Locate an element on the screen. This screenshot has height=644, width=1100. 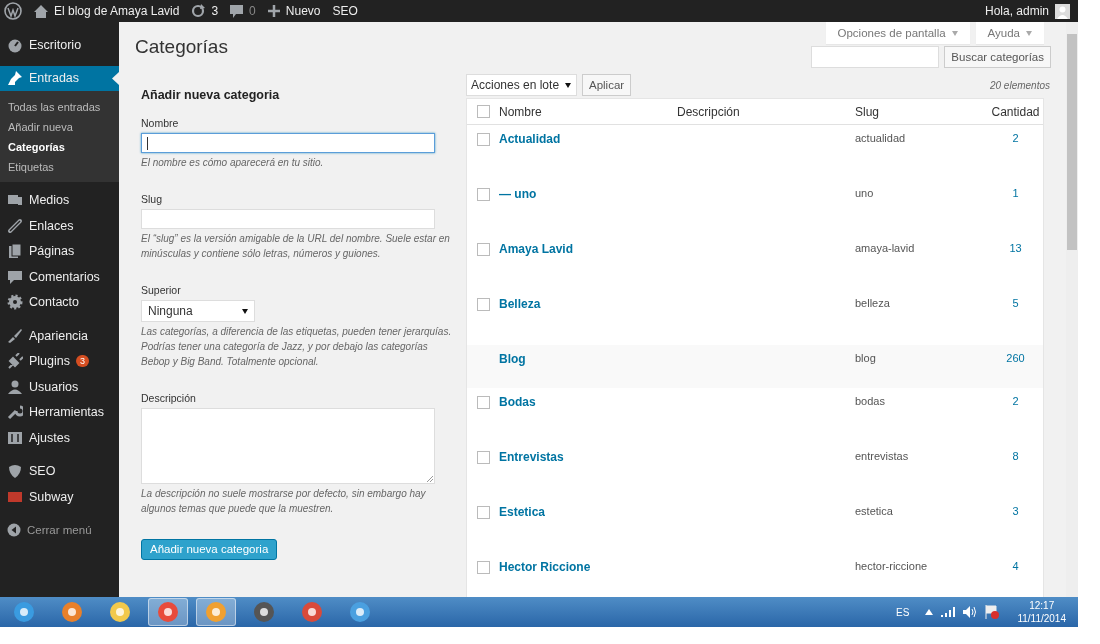
submenu-item: Categorías is located at coordinates (59, 146).